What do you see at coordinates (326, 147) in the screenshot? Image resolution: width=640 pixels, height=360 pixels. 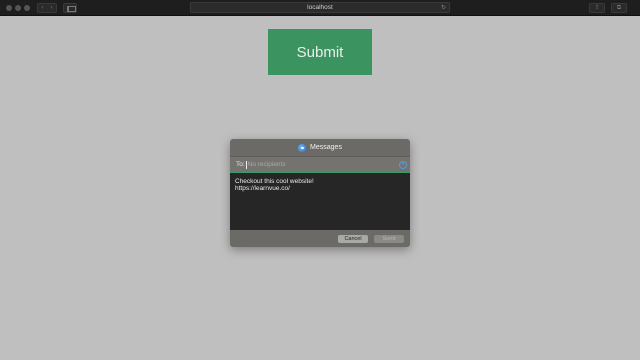 I see `dialog-title: Messages` at bounding box center [326, 147].